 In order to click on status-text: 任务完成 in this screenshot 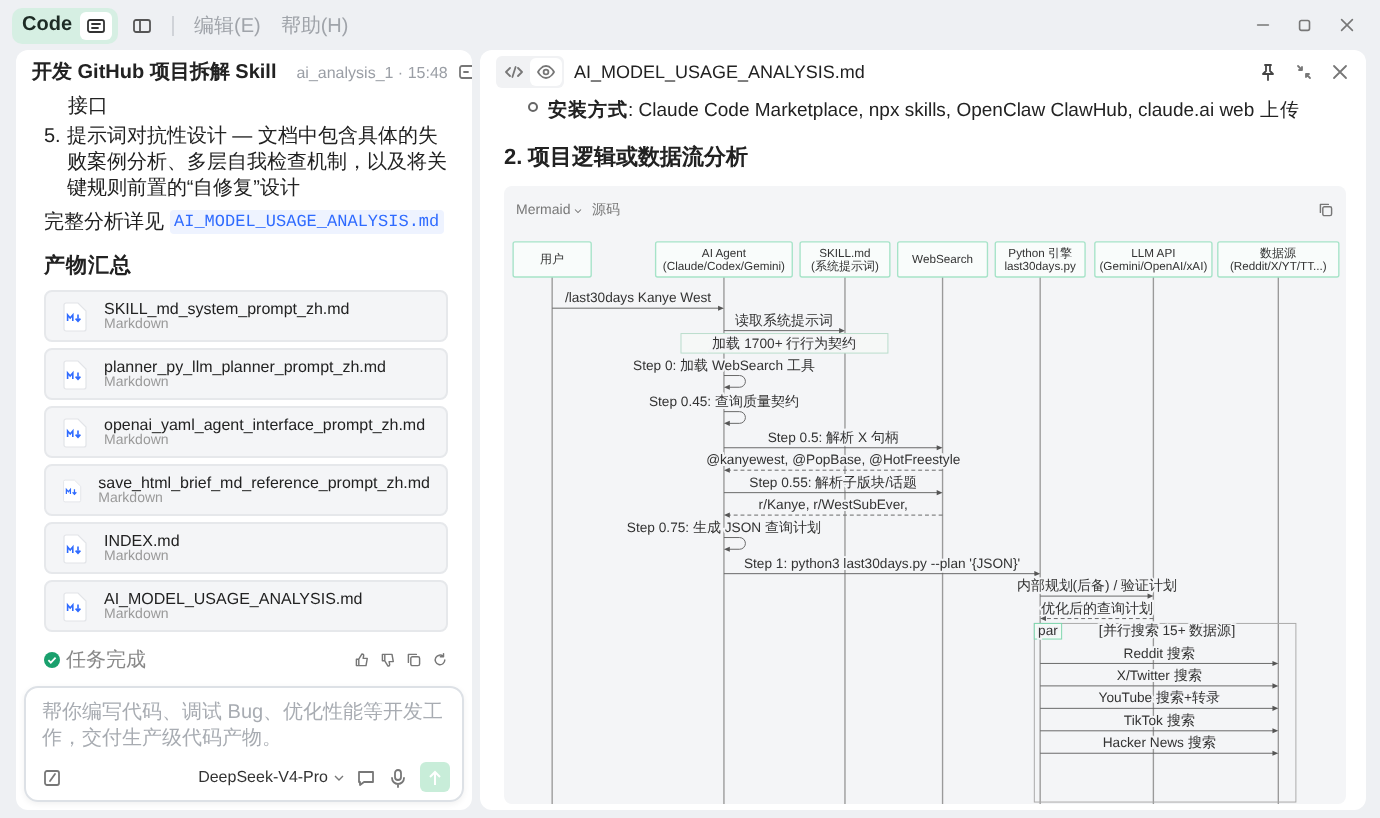, I will do `click(106, 660)`.